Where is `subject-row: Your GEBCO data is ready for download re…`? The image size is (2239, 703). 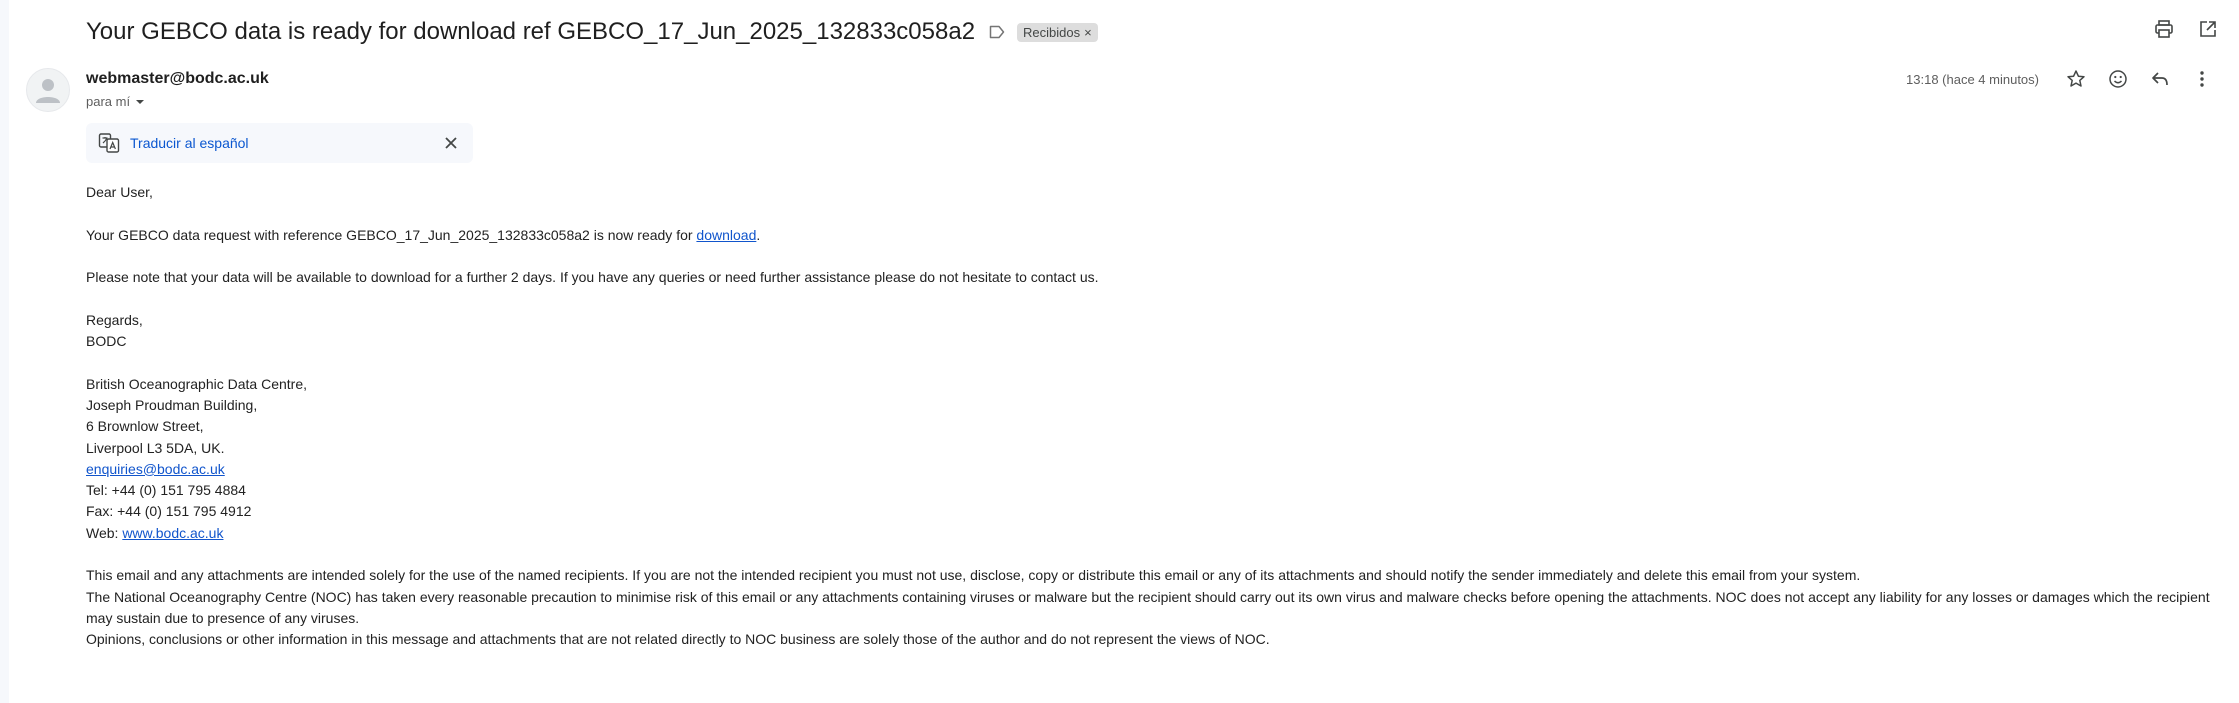 subject-row: Your GEBCO data is ready for download re… is located at coordinates (592, 32).